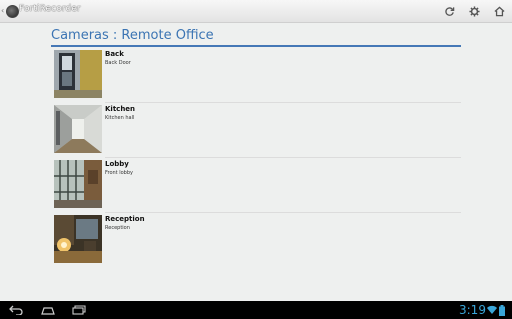 The width and height of the screenshot is (512, 319). Describe the element at coordinates (256, 241) in the screenshot. I see `camera-row-reception: Reception Reception` at that location.